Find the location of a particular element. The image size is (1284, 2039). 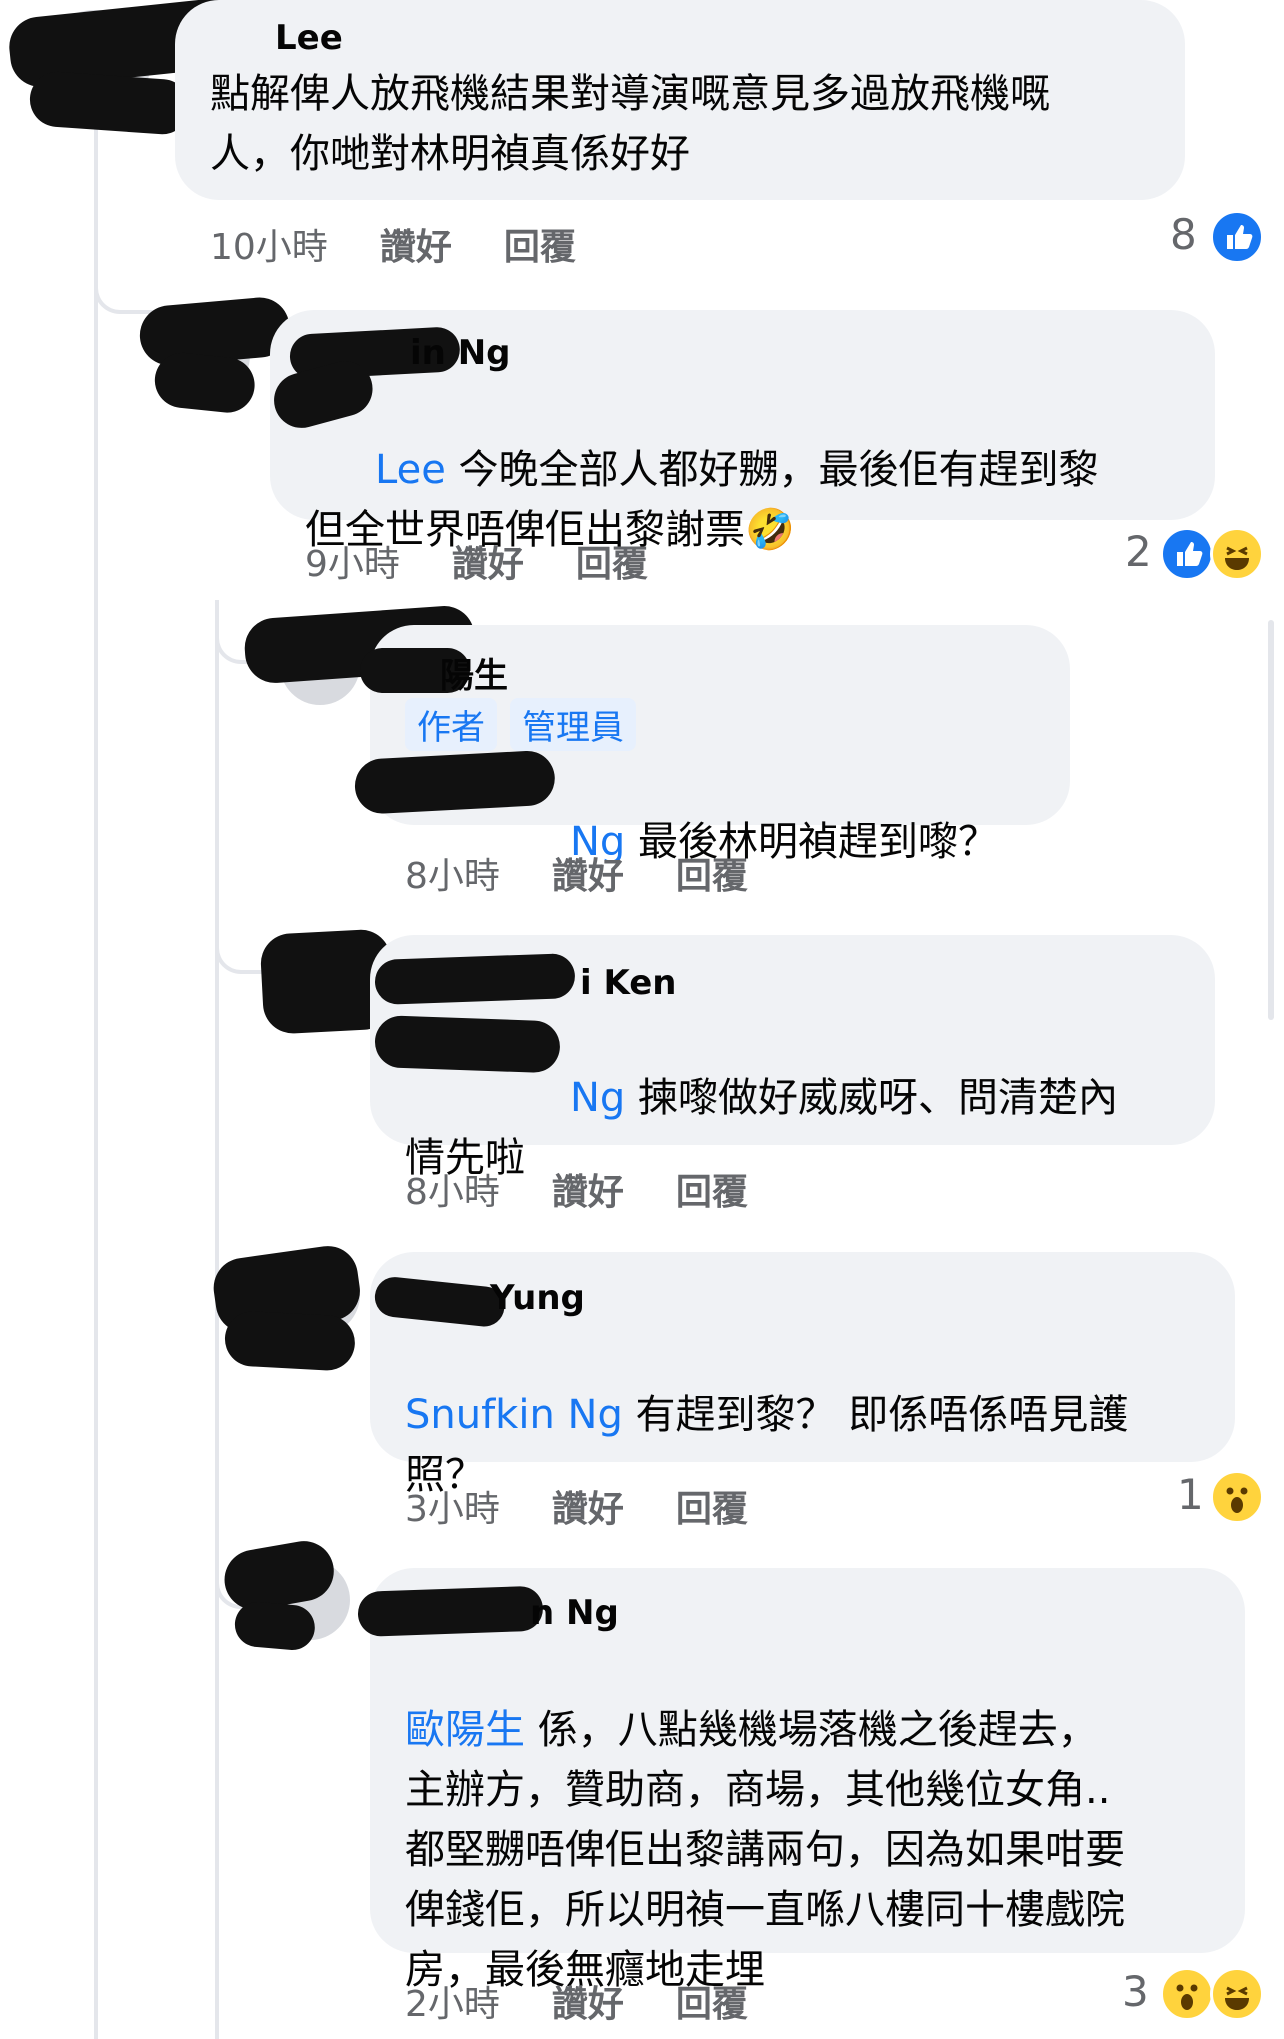

comment-text: 點解俾人放飛機結果對導演嘅意見多過放飛機嘅 人，你哋對林明禎真係好好 is located at coordinates (630, 124).